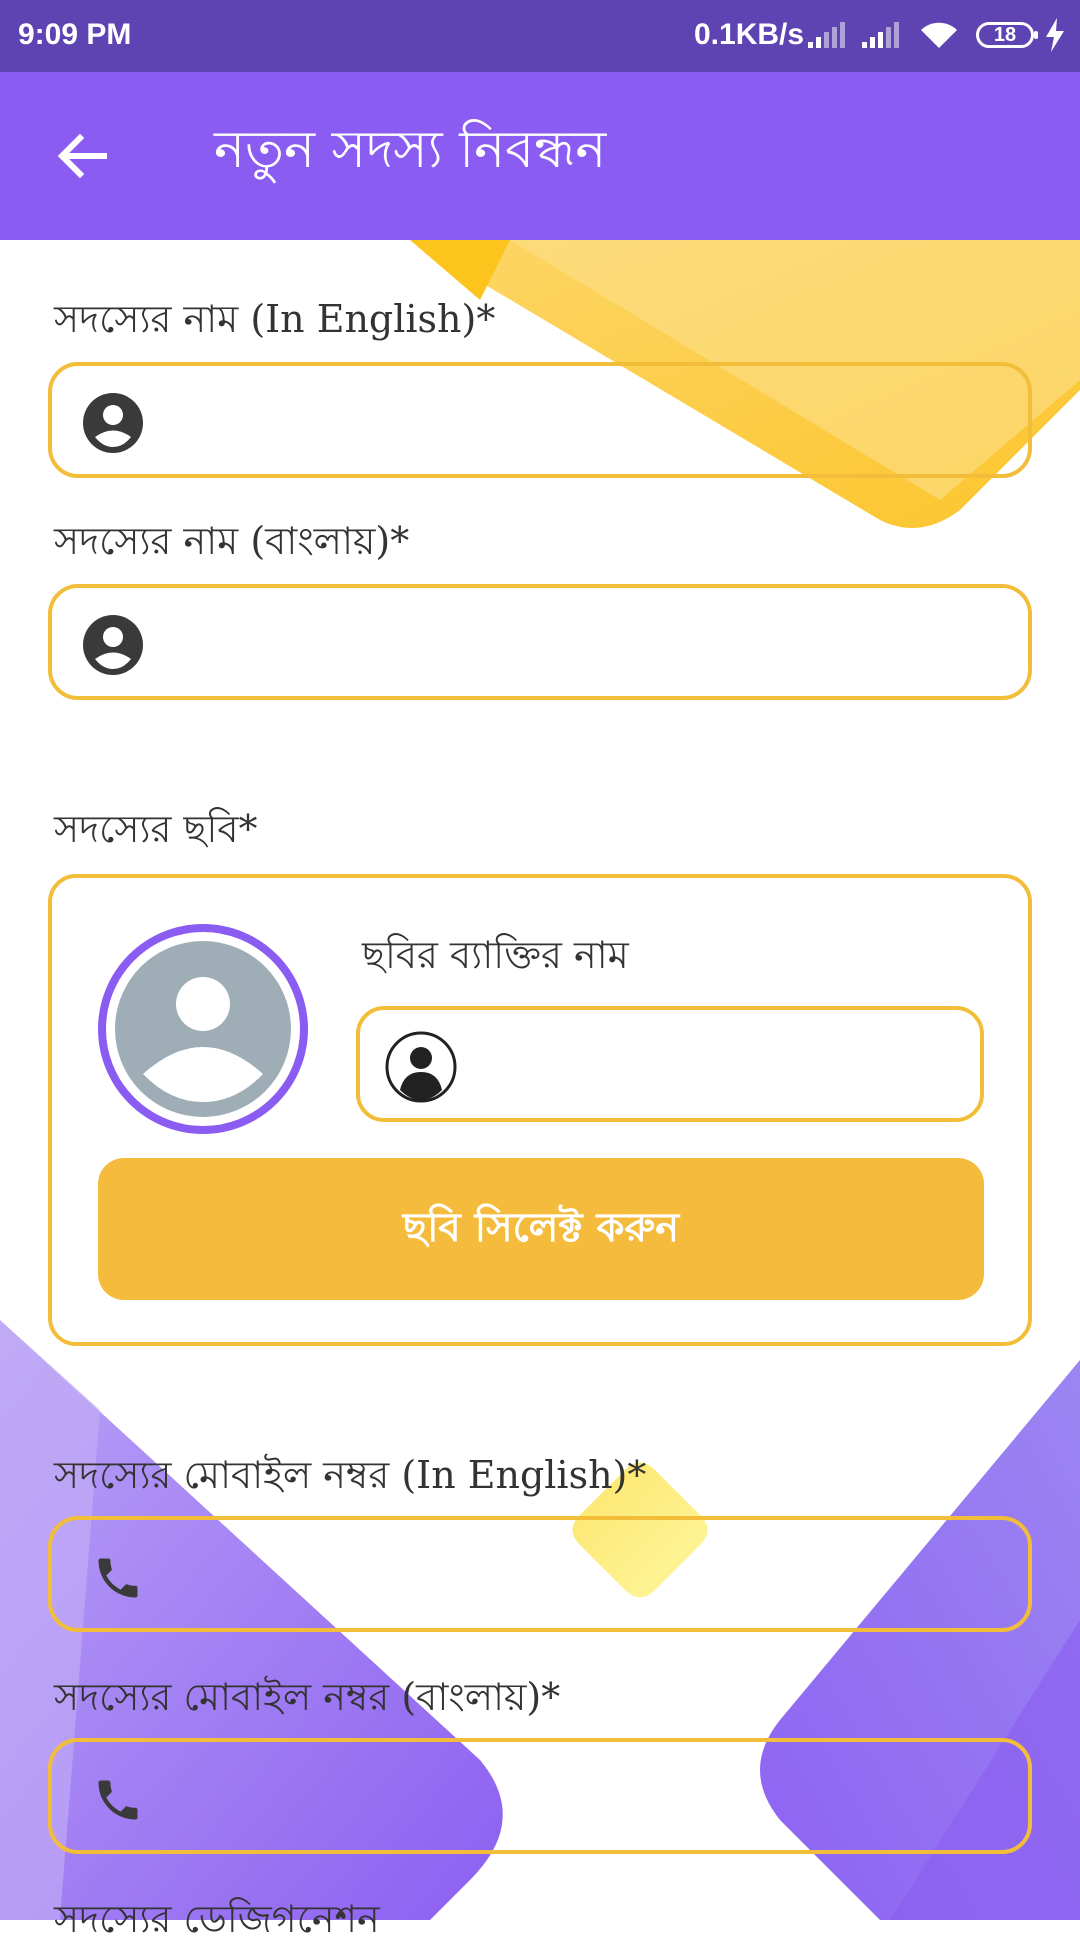  What do you see at coordinates (584, 421) in the screenshot?
I see `name-english-input` at bounding box center [584, 421].